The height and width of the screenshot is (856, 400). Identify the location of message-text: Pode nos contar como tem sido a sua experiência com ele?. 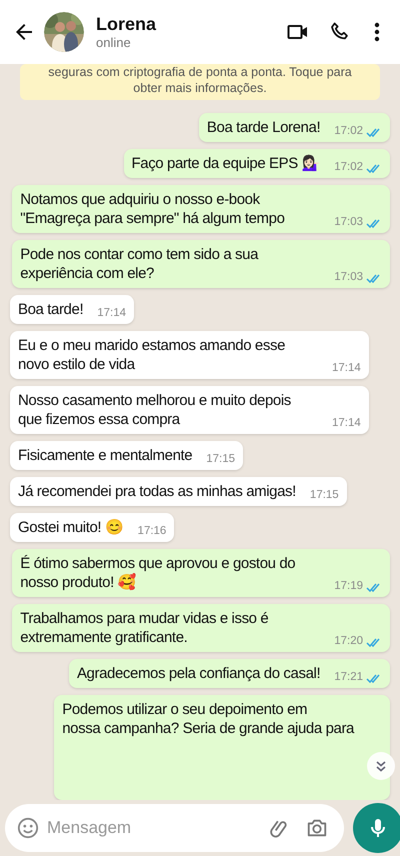
(140, 264).